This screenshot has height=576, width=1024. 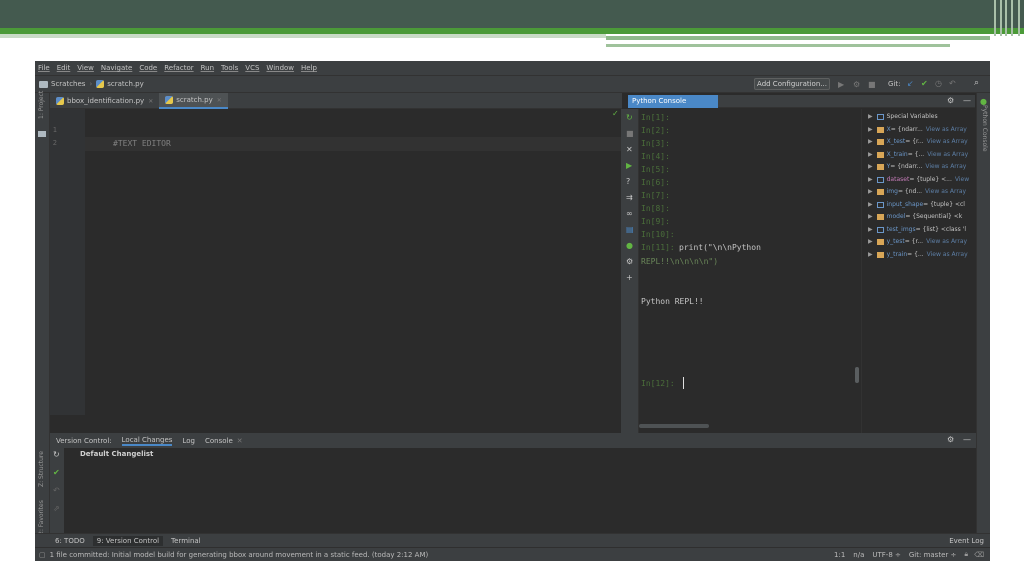 I want to click on default-changelist: Default Changelist, so click(x=116, y=454).